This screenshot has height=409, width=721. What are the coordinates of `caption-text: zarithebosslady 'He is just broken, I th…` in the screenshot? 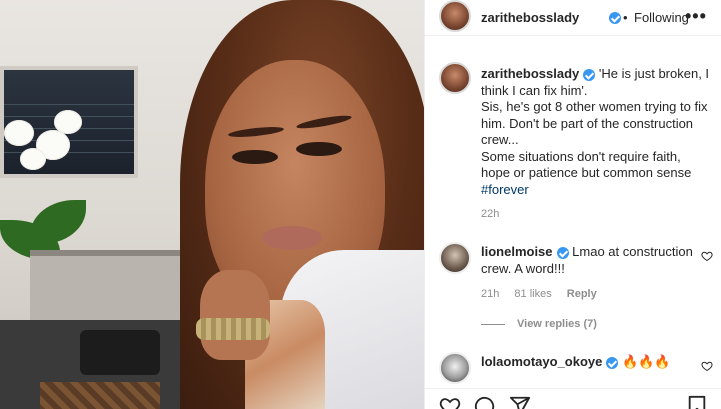 It's located at (597, 132).